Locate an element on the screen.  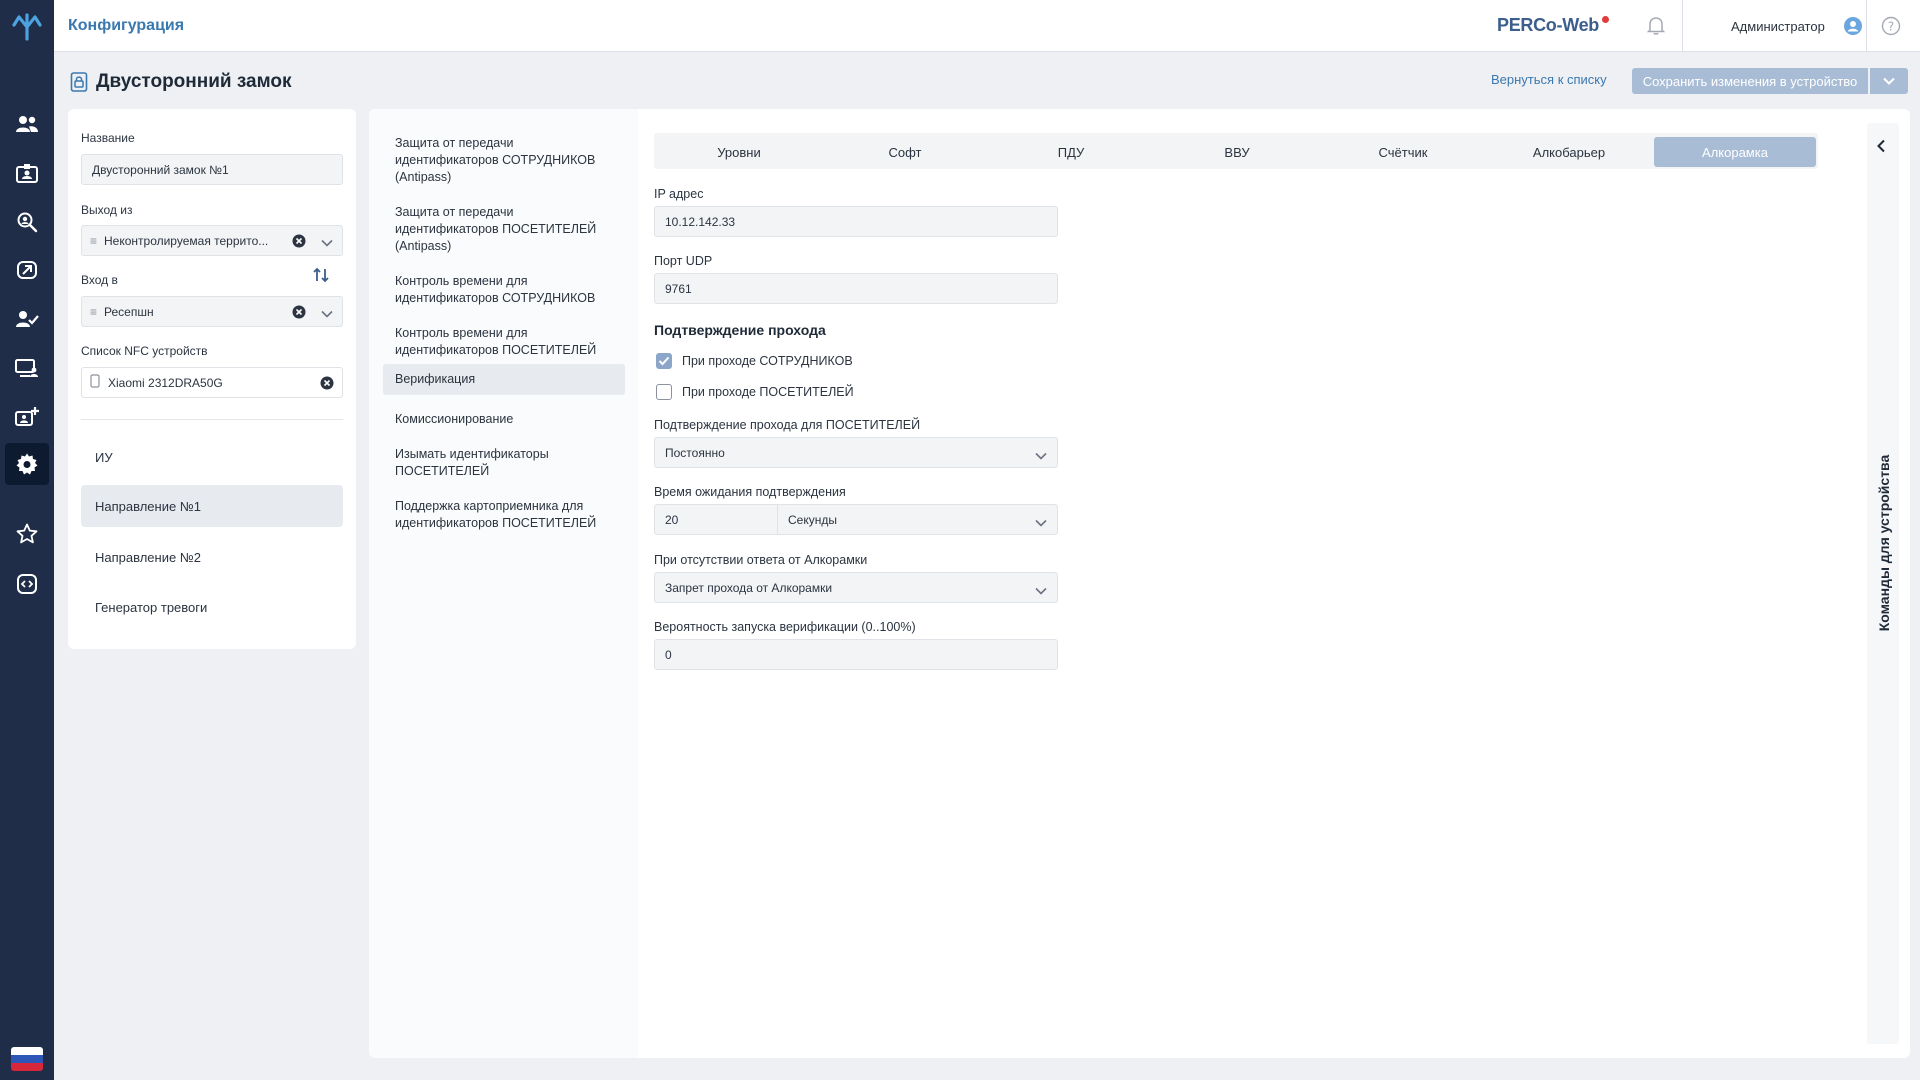
nav-rail is located at coordinates (27, 540).